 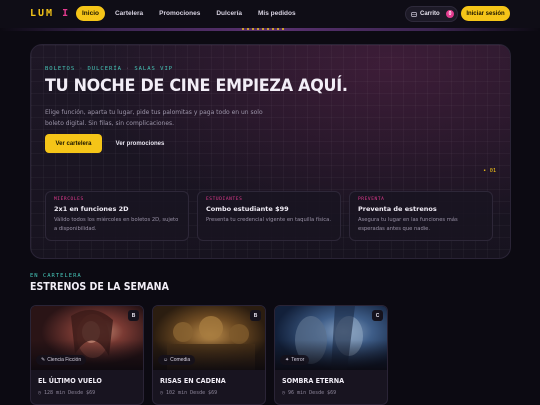 I want to click on movie-duration: 128 min, so click(x=55, y=393).